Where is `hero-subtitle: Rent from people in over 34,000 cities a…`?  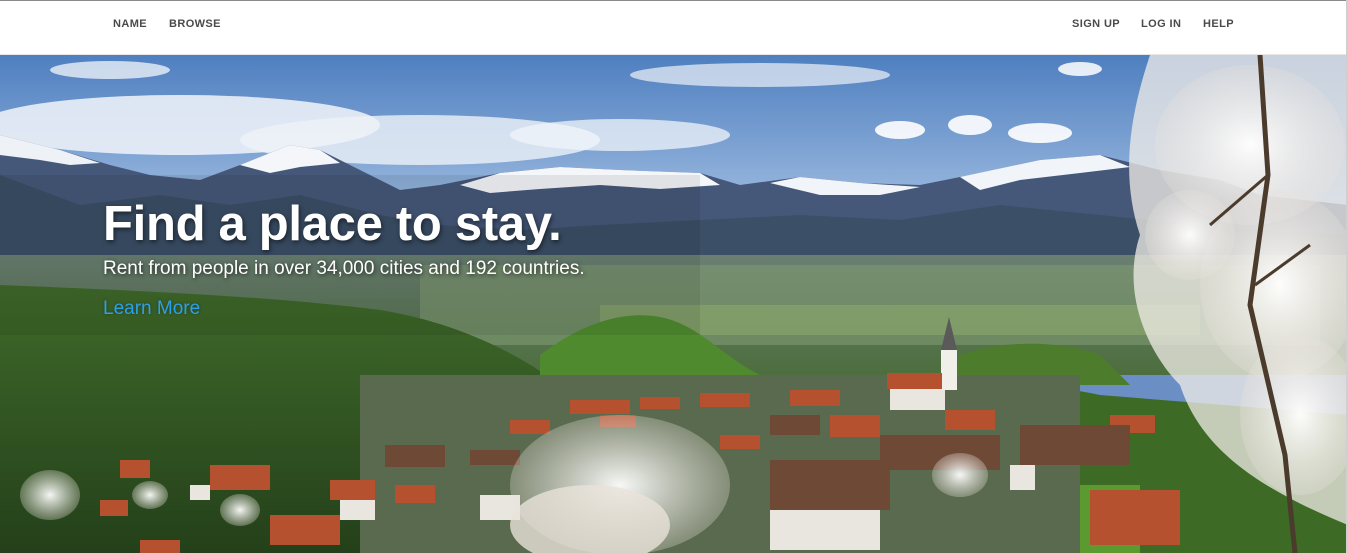
hero-subtitle: Rent from people in over 34,000 cities a… is located at coordinates (344, 268).